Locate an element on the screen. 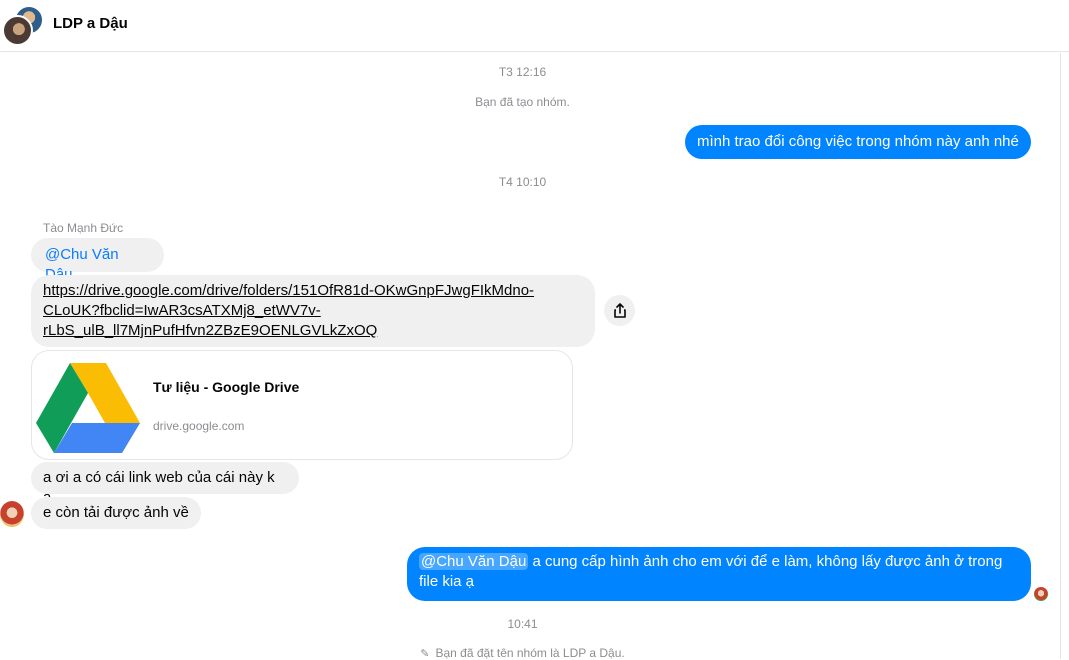  sender-name: Tào Mạnh Đức is located at coordinates (83, 228).